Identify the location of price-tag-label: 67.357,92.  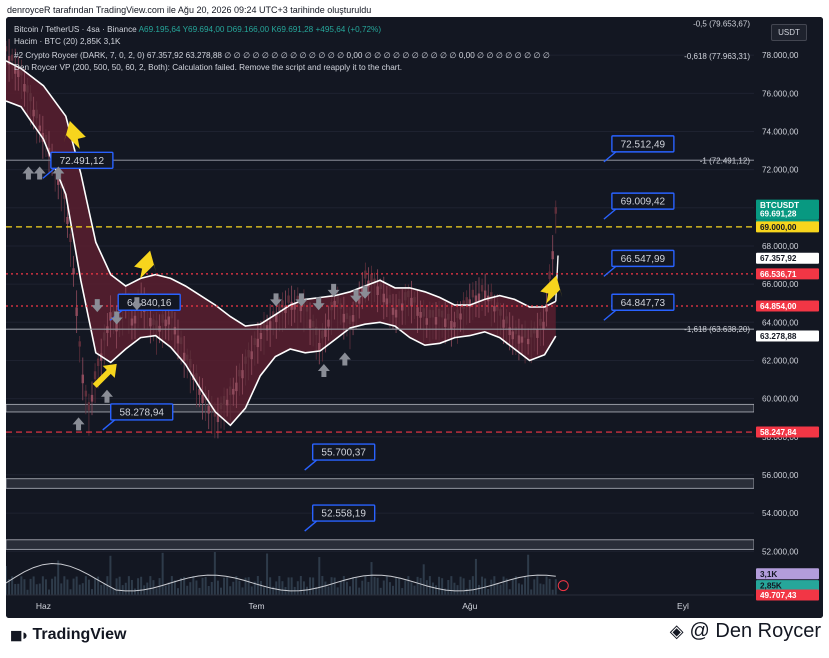
(778, 258).